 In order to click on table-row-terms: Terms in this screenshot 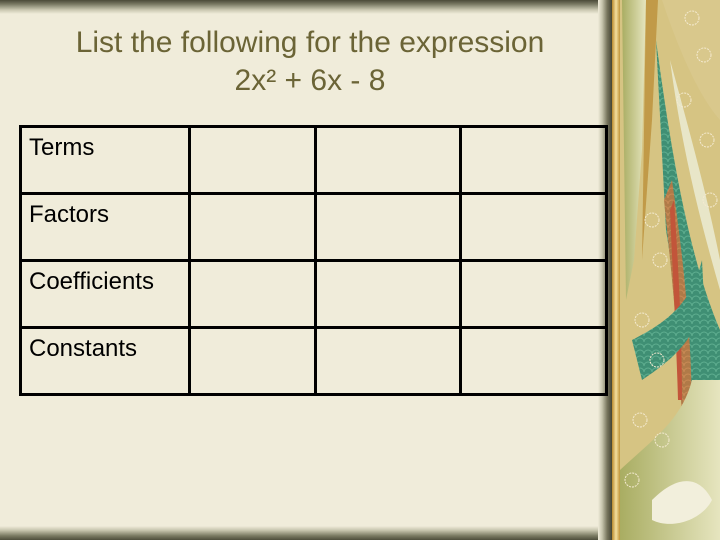, I will do `click(313, 160)`.